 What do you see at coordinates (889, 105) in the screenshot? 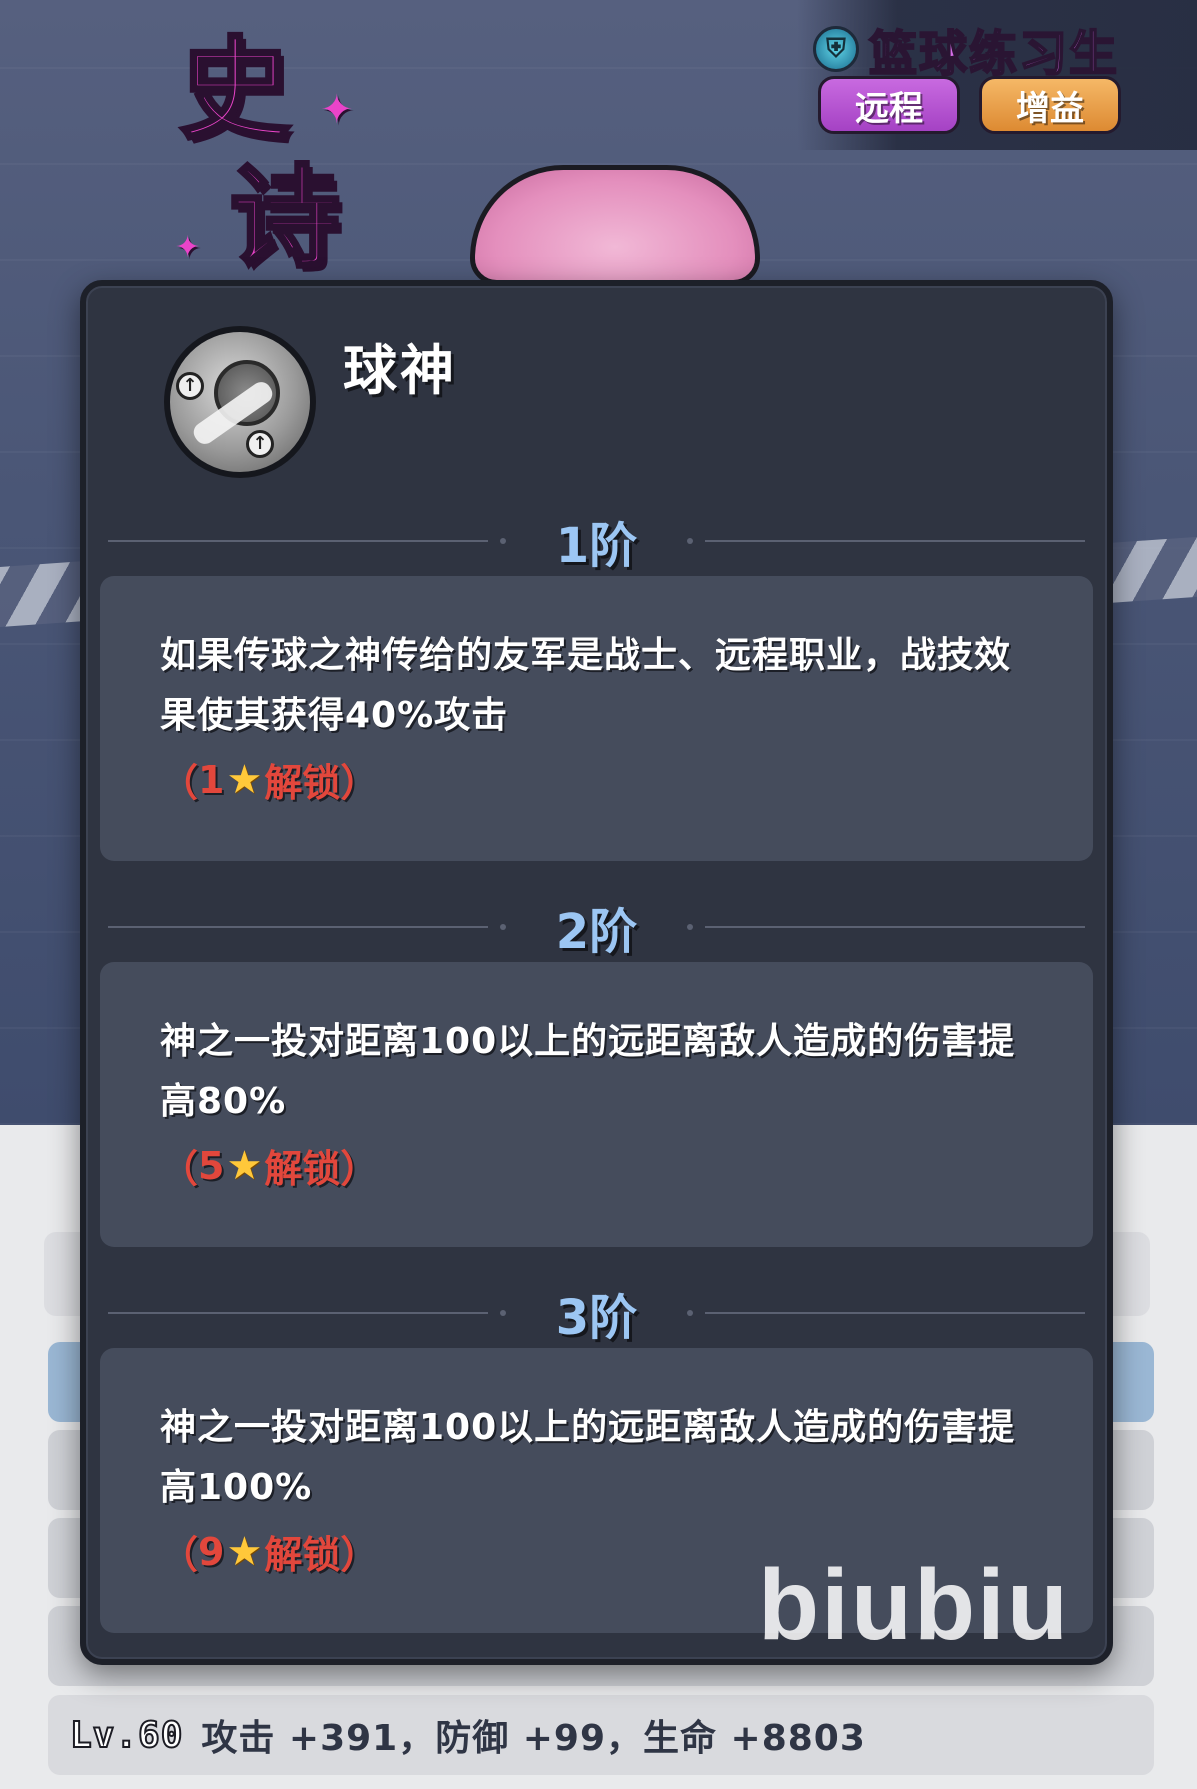
I see `tag-ranged: 远程` at bounding box center [889, 105].